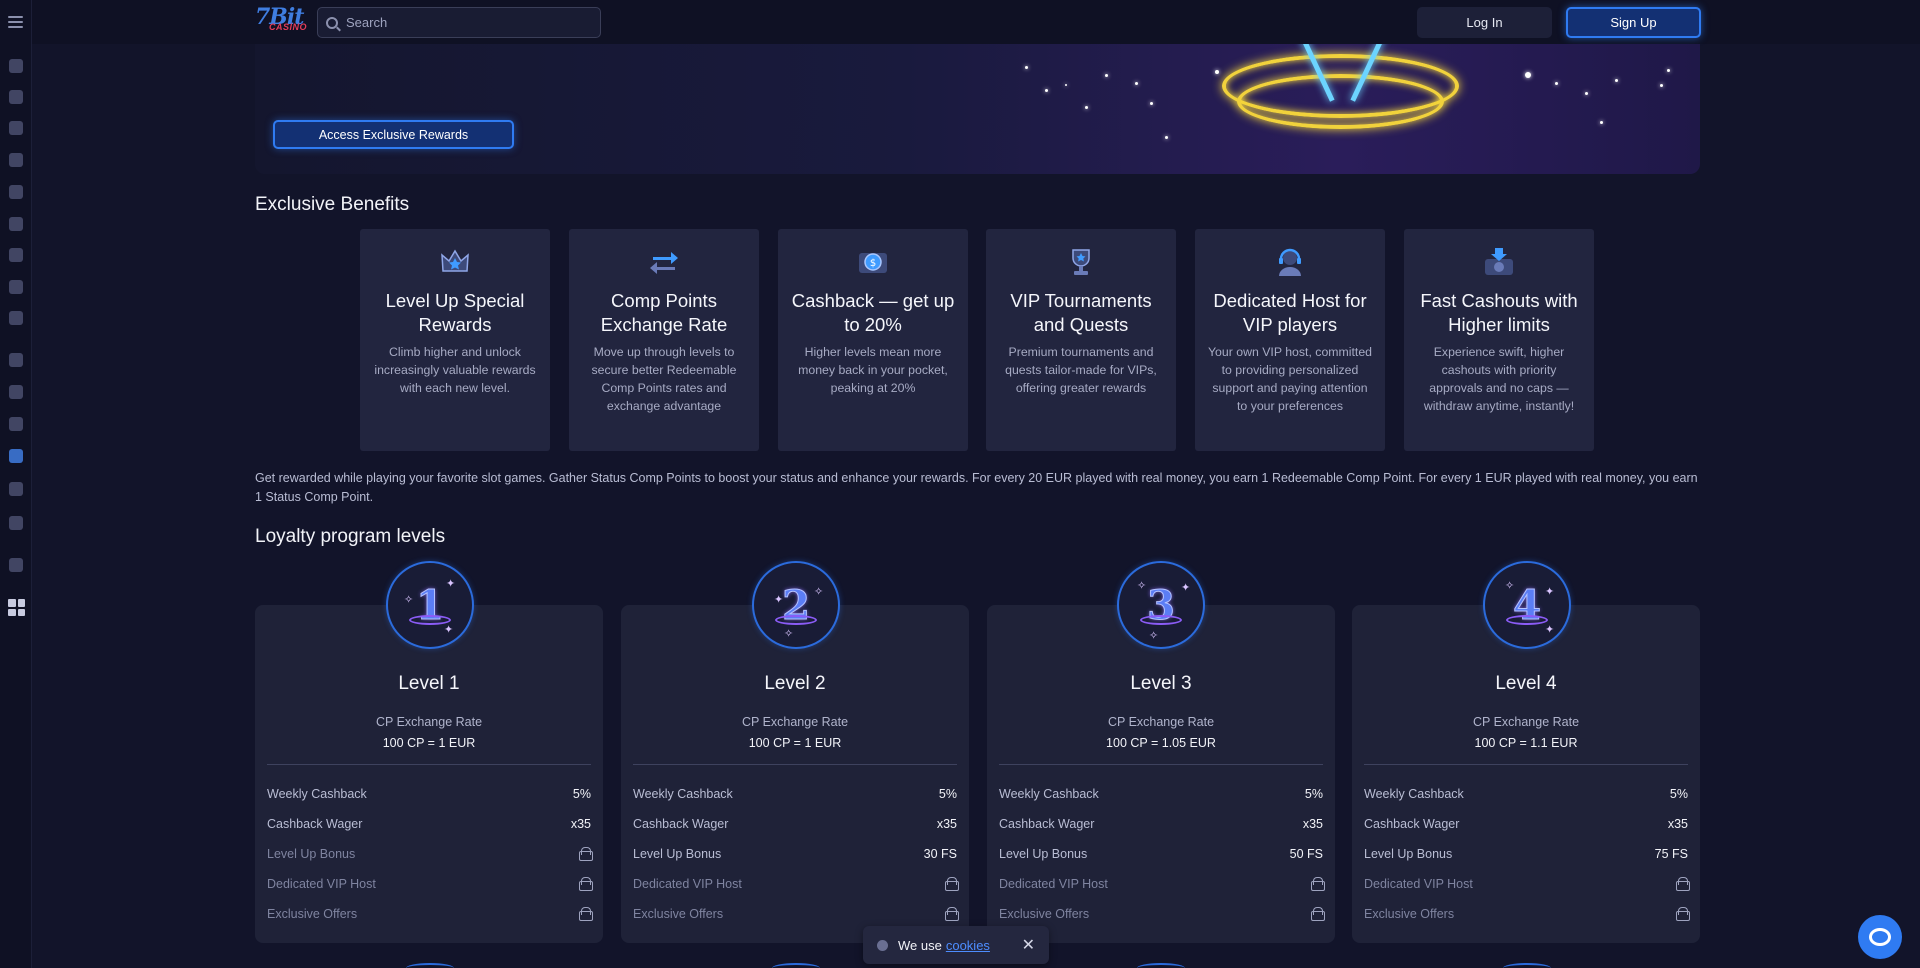 The image size is (1920, 968). I want to click on row-value: 75 FS, so click(1671, 854).